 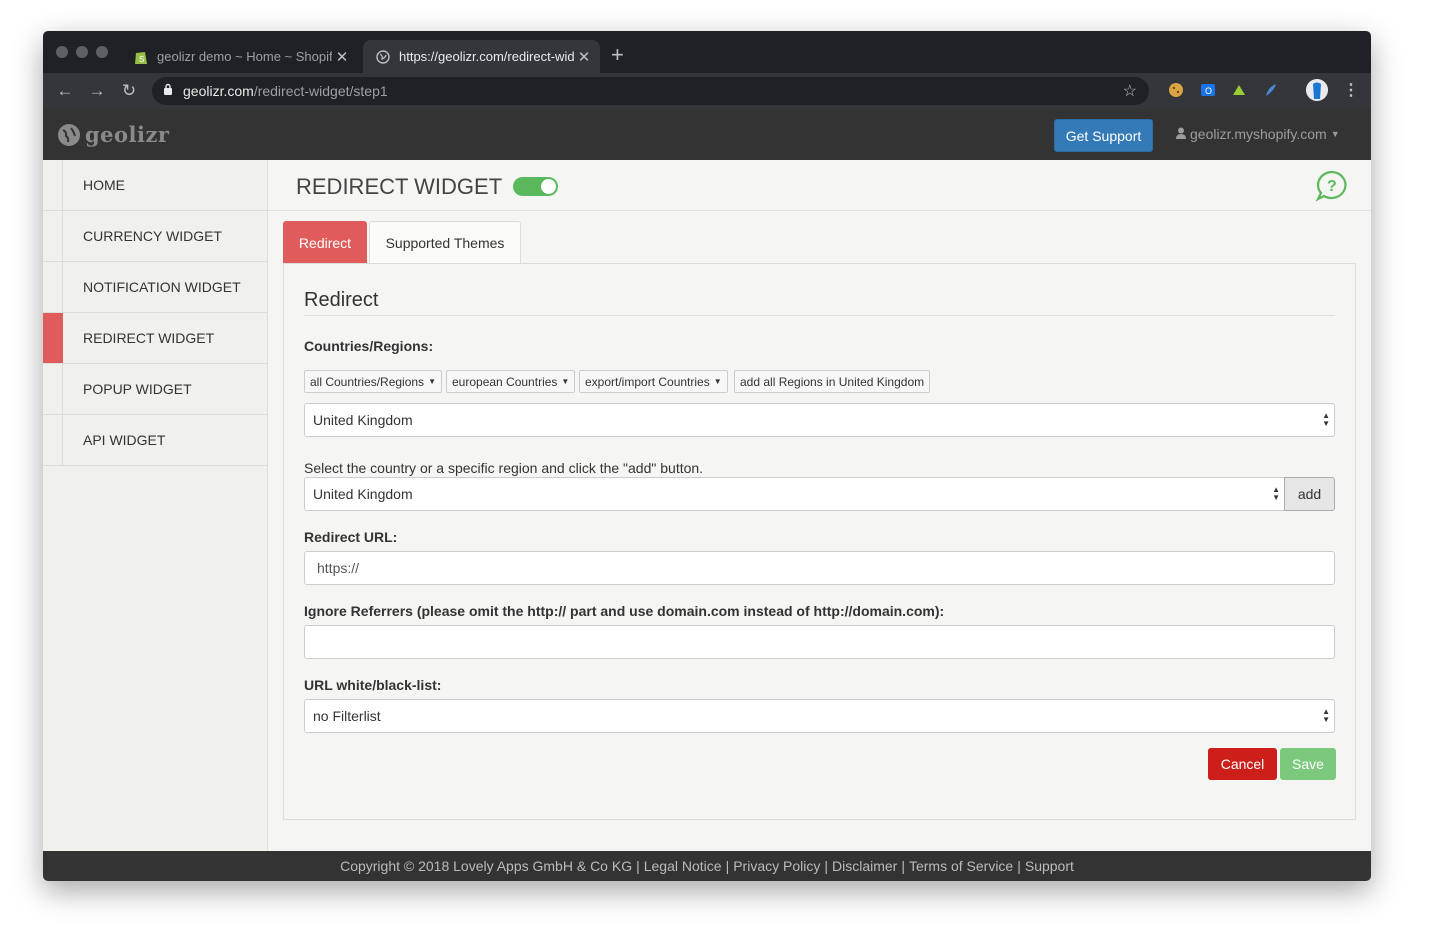 I want to click on geolizr-logo: geolizr, so click(x=113, y=134).